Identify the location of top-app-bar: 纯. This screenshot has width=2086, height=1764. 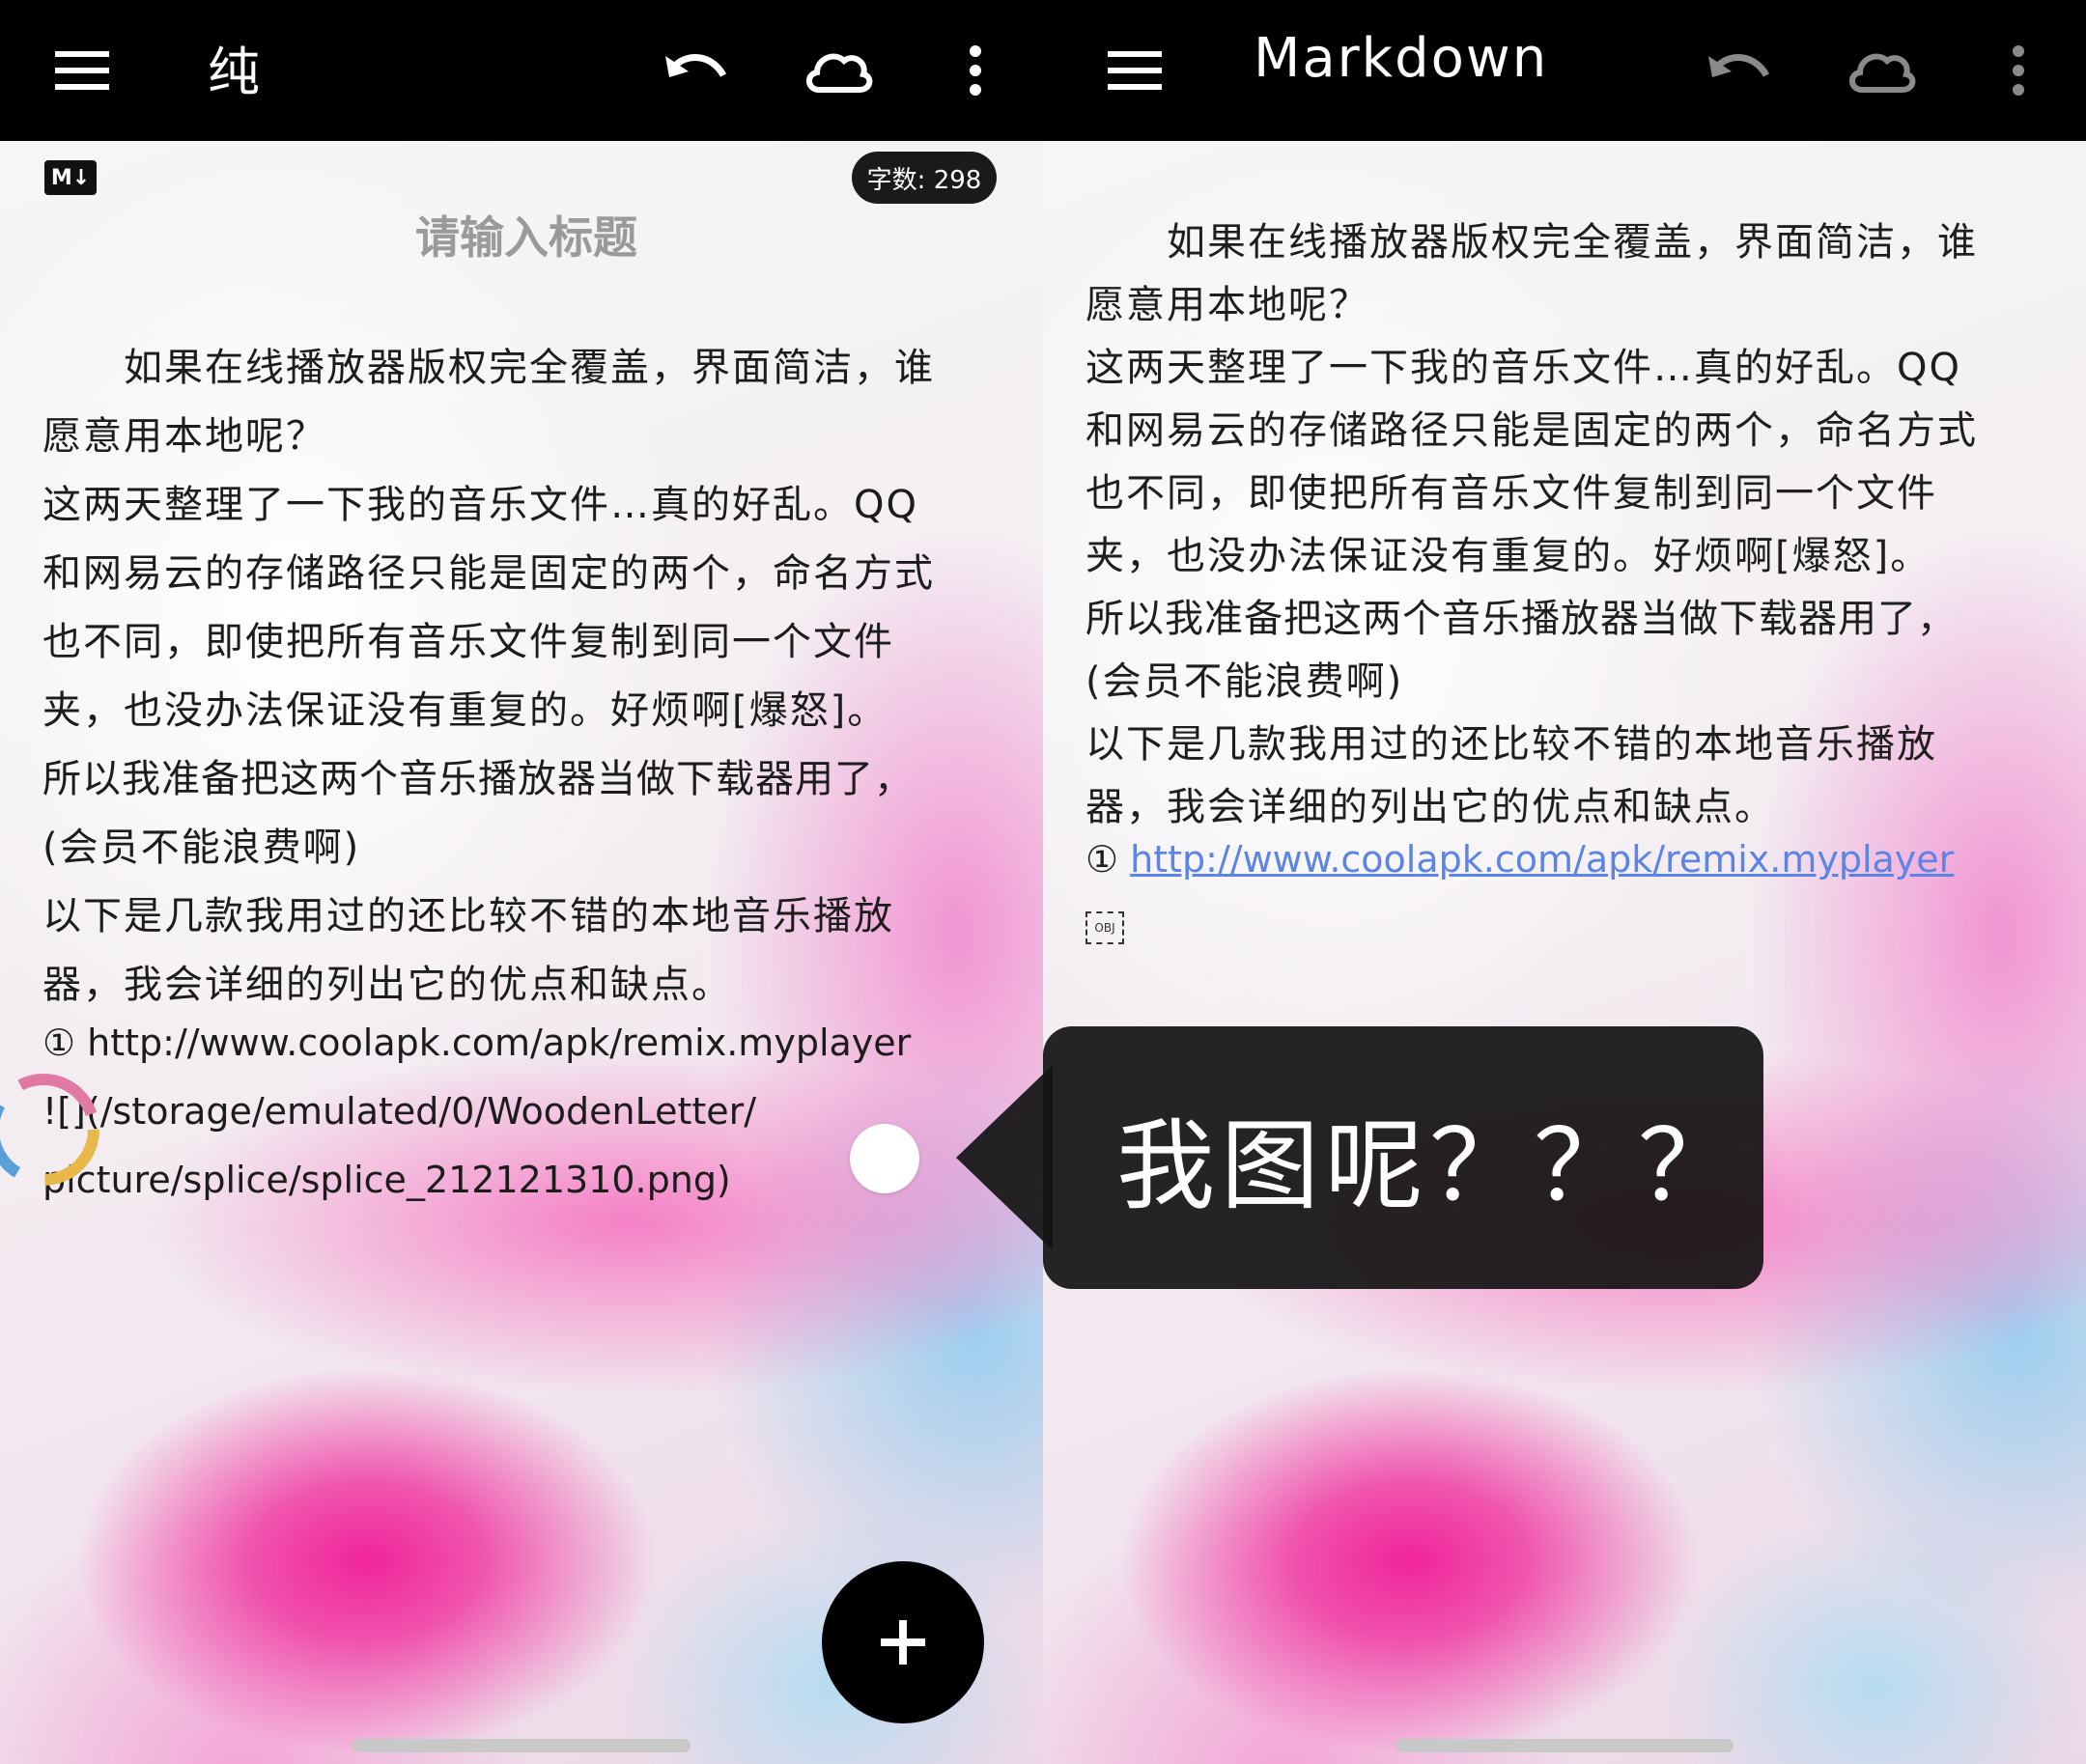
(521, 71).